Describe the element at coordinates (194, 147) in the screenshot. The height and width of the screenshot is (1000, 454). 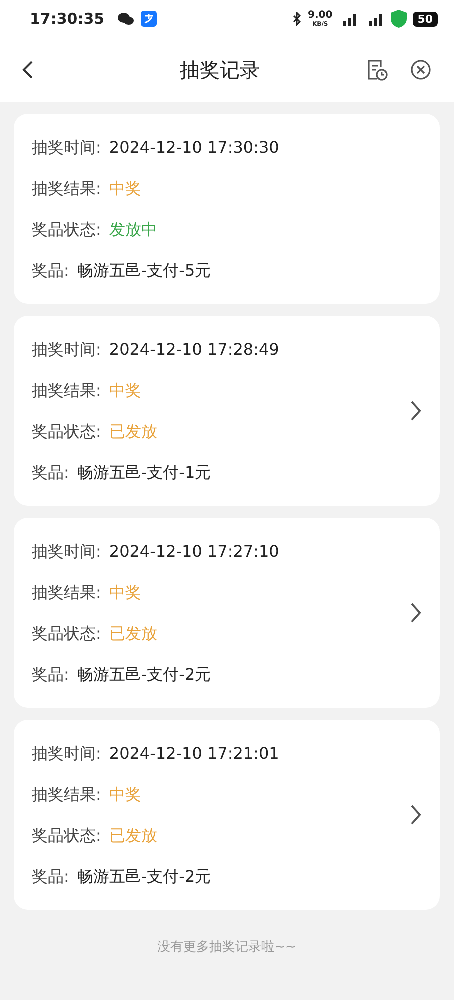
I see `draw-time: 2024-12-10 17:30:30` at that location.